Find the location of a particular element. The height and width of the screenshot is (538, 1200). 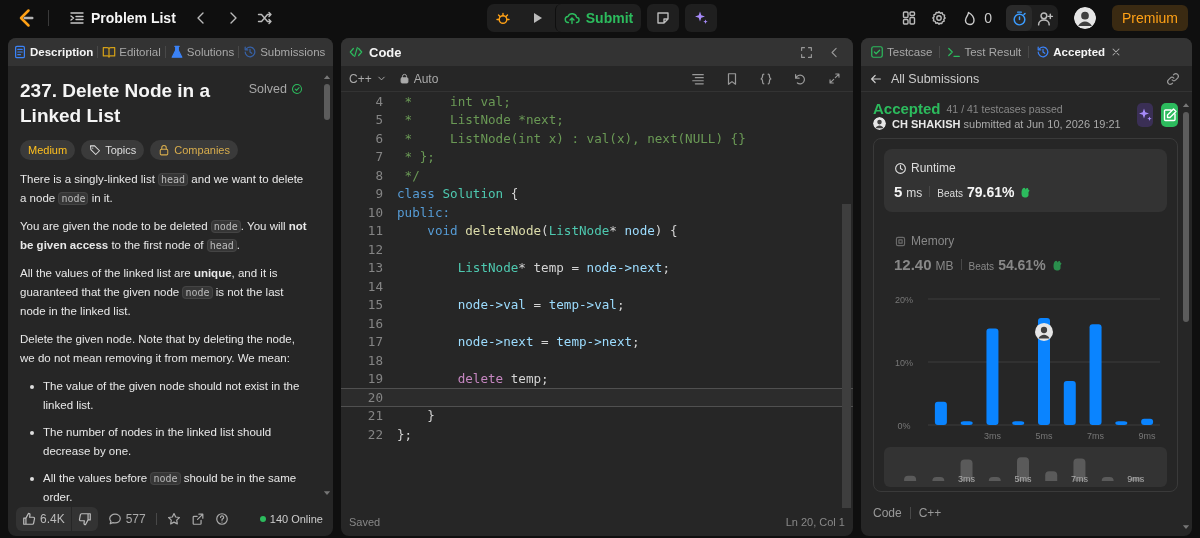

streak-button: 0 is located at coordinates (977, 18).